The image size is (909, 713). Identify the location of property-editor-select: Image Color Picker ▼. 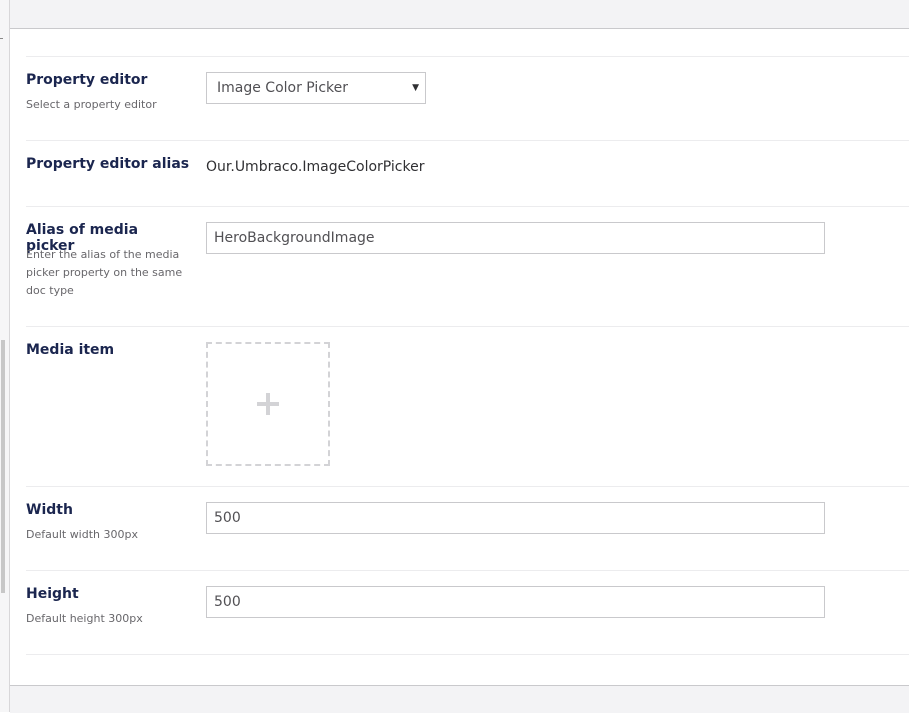
(316, 88).